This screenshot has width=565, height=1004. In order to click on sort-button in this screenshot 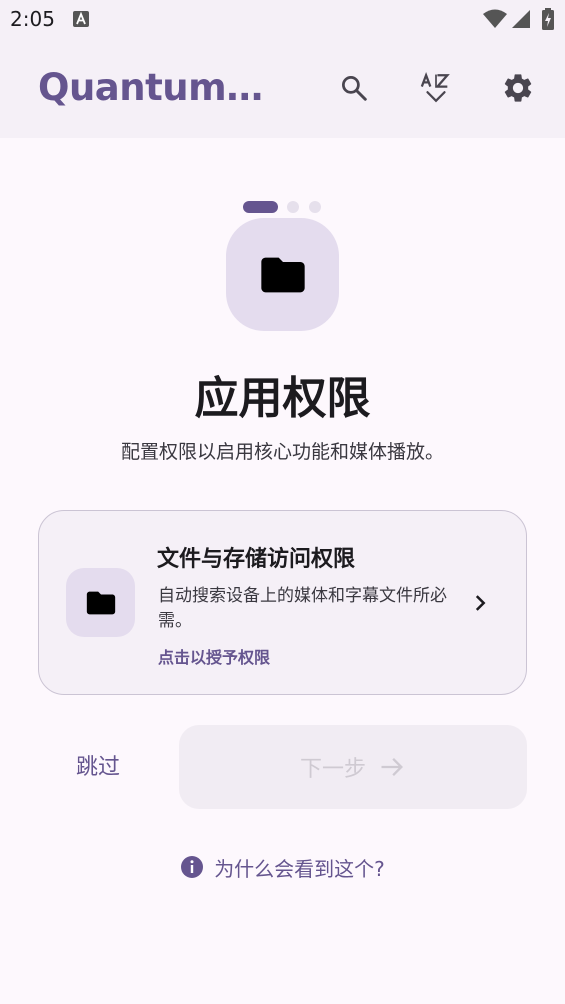, I will do `click(436, 88)`.